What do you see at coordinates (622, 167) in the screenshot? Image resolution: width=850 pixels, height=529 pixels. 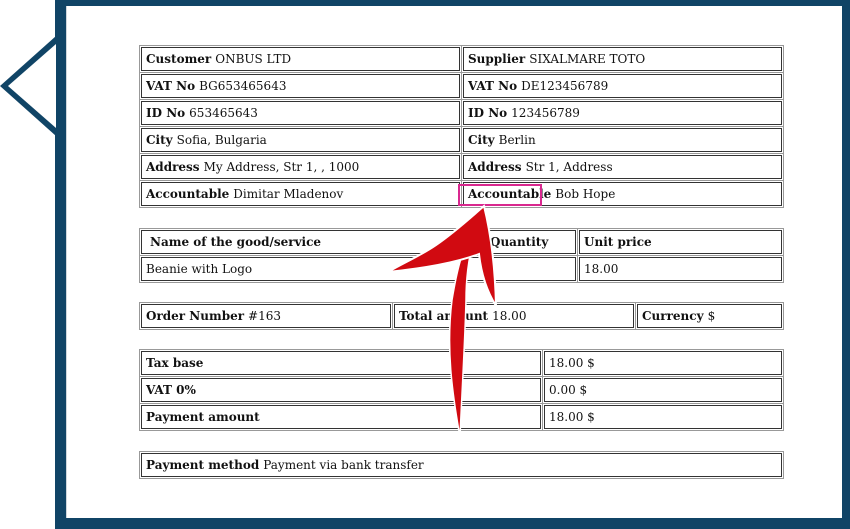 I see `supplier-address-cell: Address Str 1, Address` at bounding box center [622, 167].